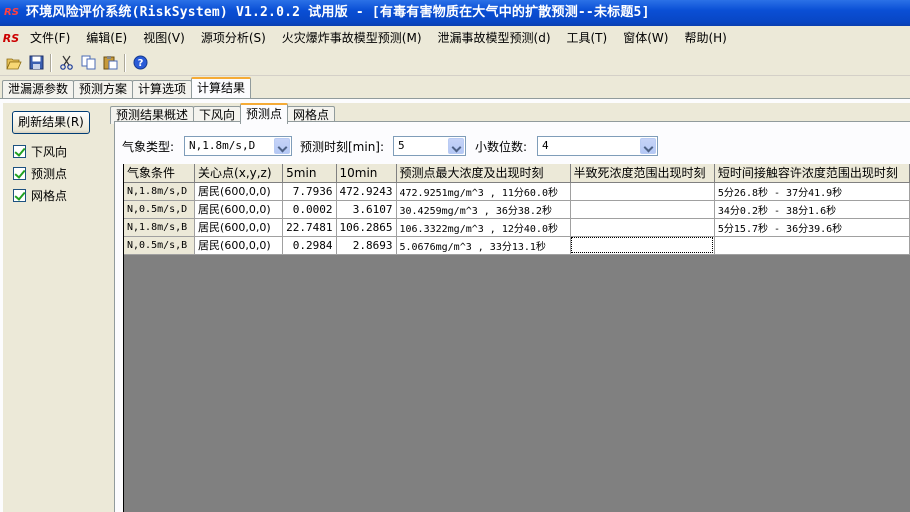  I want to click on value-10min-cell: 472.9243, so click(366, 191).